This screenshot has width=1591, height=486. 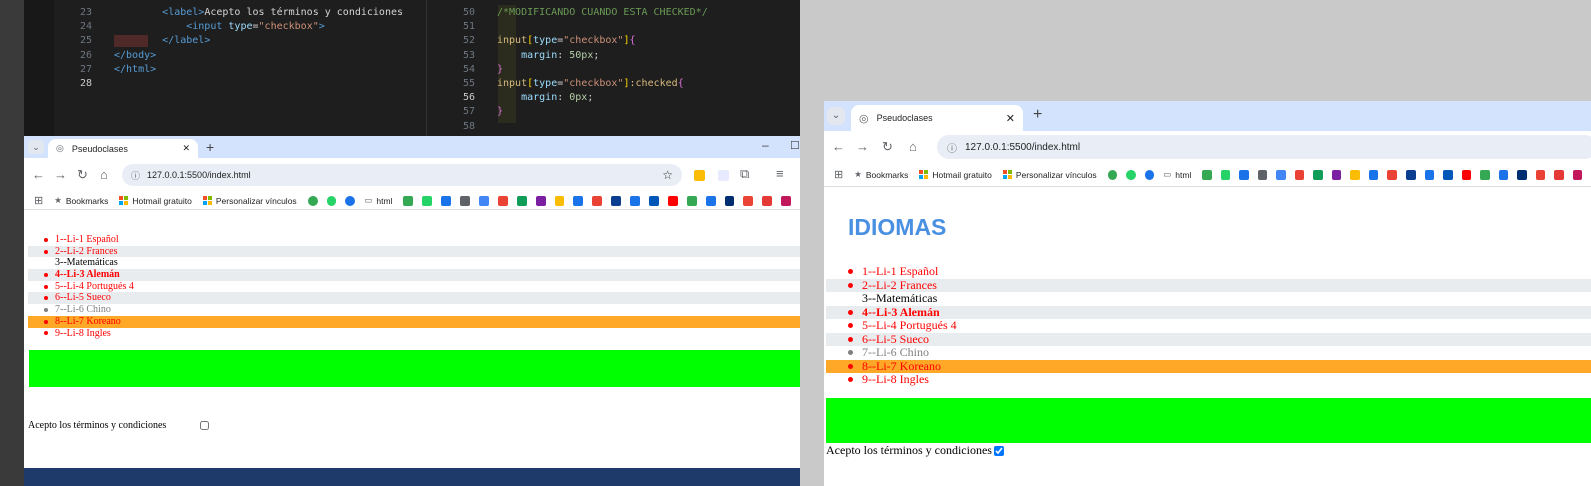 What do you see at coordinates (572, 84) in the screenshot?
I see `code-line: 55 input[type="checkbox"]:checked{` at bounding box center [572, 84].